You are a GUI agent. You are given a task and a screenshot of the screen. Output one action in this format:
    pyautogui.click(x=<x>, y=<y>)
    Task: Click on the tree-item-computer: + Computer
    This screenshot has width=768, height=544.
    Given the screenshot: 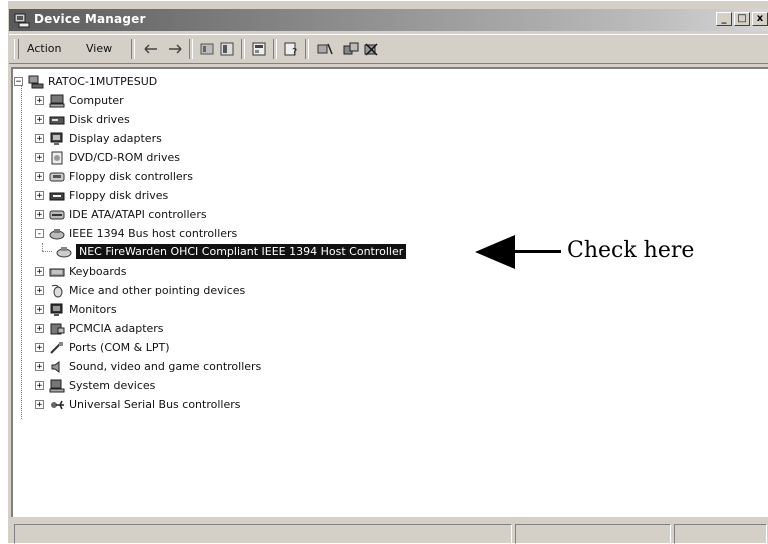 What is the action you would take?
    pyautogui.click(x=79, y=100)
    